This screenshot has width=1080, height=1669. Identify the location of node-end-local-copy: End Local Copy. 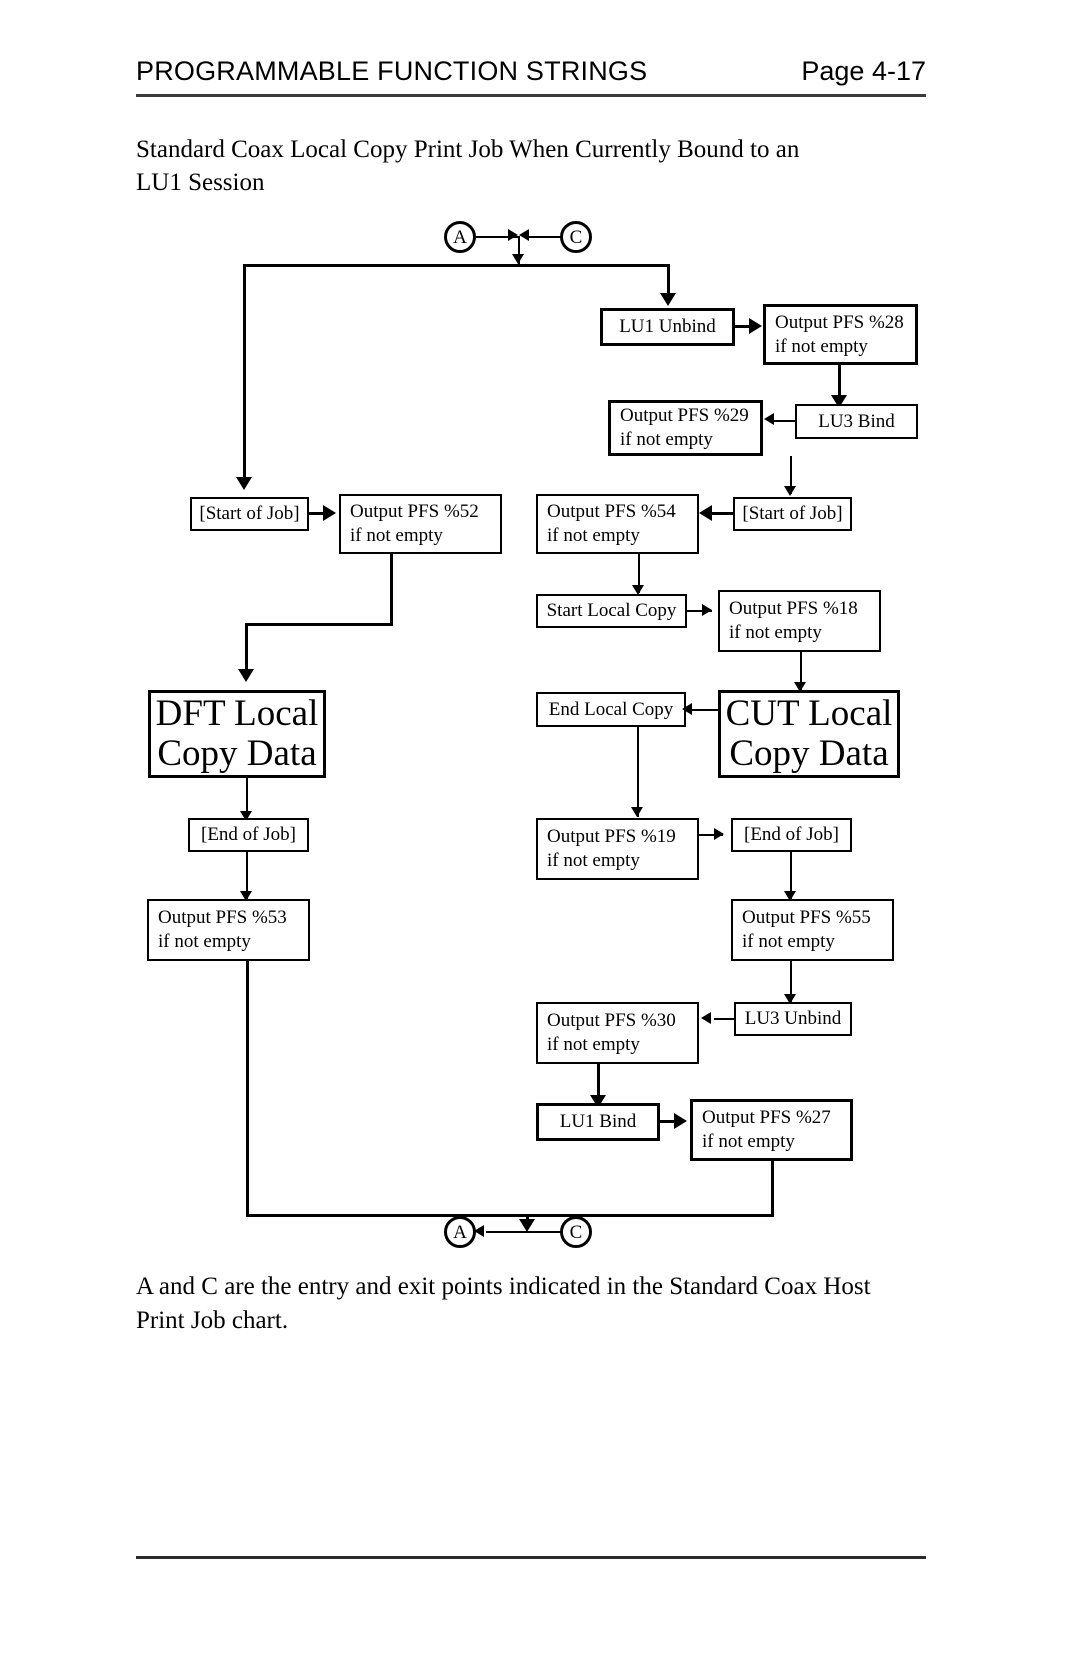
(611, 709).